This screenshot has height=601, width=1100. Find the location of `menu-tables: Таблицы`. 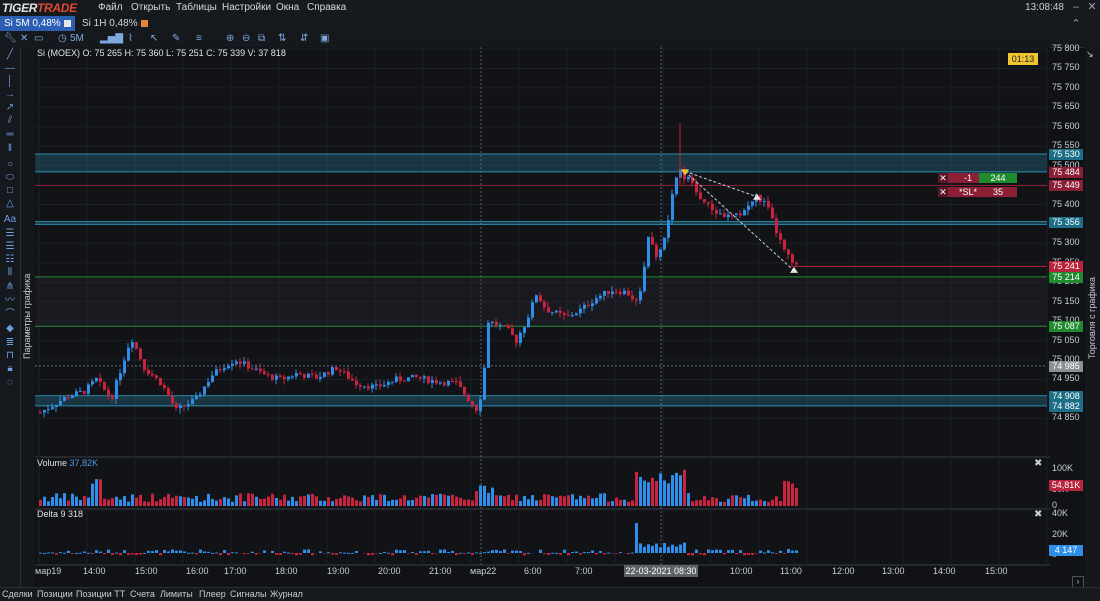

menu-tables: Таблицы is located at coordinates (196, 7).